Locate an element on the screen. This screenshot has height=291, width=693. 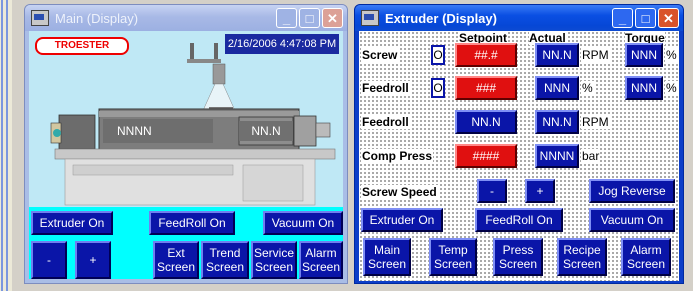
main-window-title: Main (Display) is located at coordinates (97, 18).